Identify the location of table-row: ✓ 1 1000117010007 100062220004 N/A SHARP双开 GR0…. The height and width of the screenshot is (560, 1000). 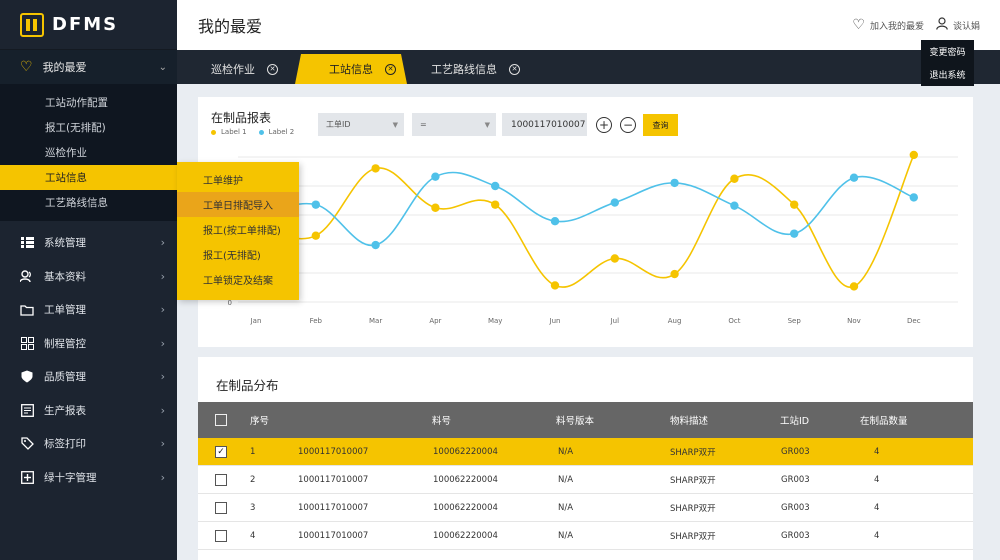
(585, 452).